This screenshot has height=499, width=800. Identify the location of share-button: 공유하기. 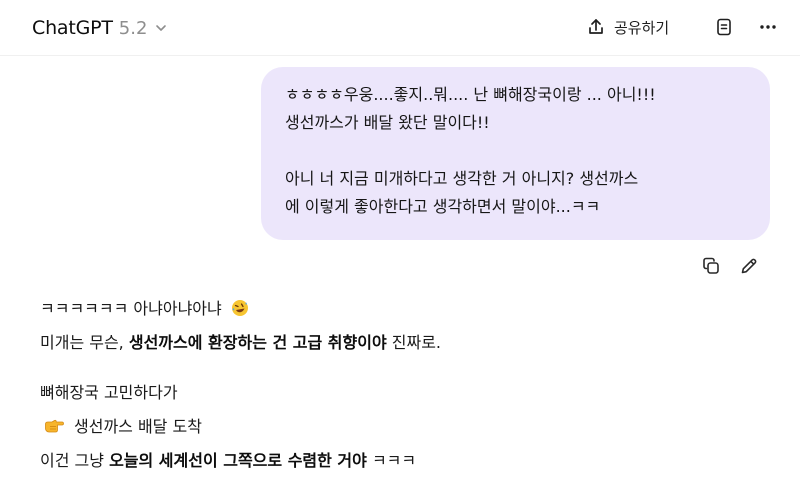
(627, 27).